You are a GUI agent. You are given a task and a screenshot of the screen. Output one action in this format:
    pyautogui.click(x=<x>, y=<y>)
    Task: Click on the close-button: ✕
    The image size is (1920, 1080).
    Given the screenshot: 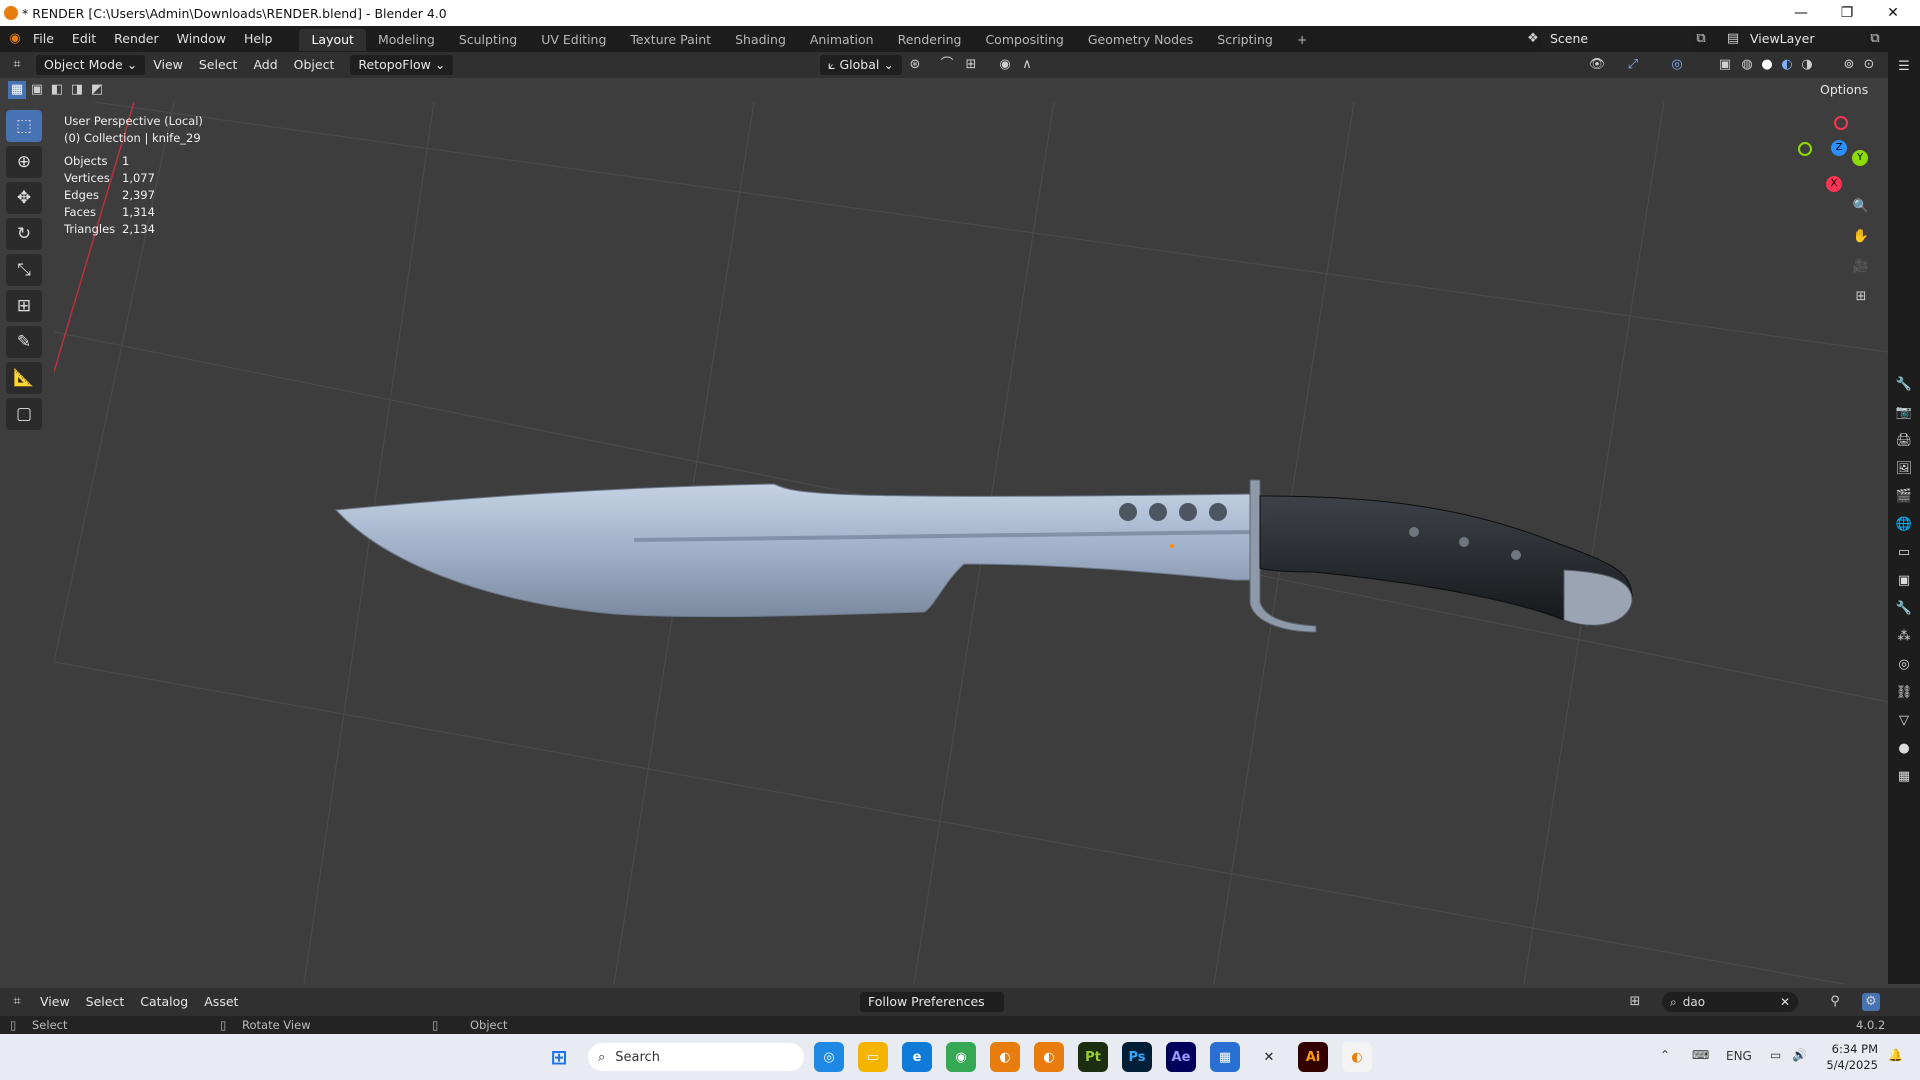 What is the action you would take?
    pyautogui.click(x=1893, y=13)
    